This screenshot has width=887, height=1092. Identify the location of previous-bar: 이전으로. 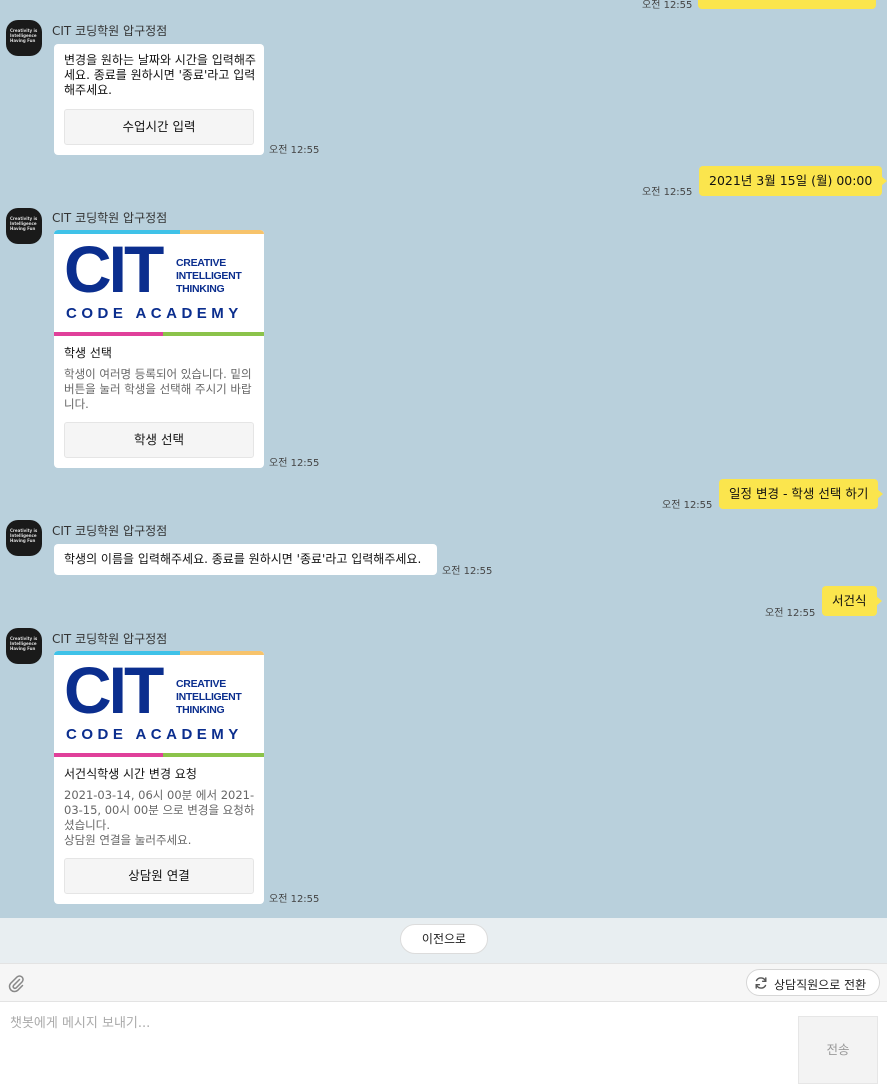
(443, 940).